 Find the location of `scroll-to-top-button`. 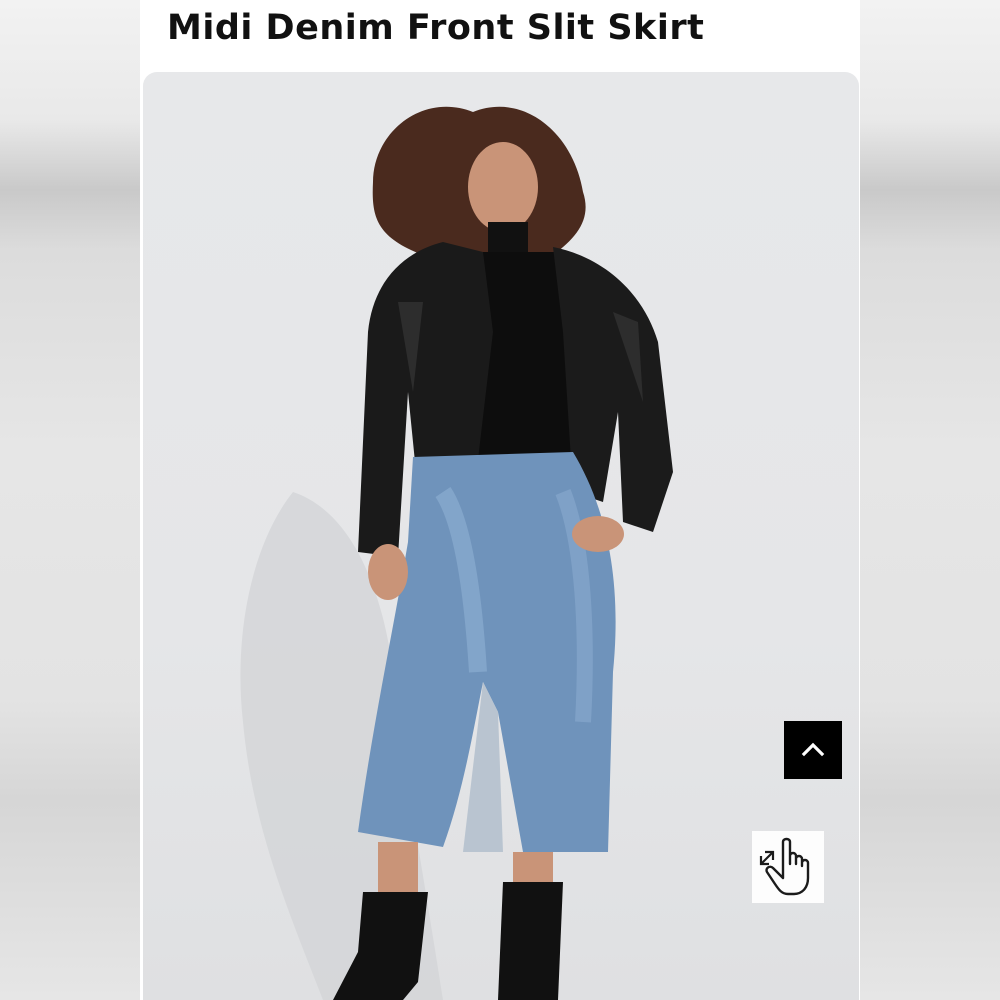

scroll-to-top-button is located at coordinates (813, 750).